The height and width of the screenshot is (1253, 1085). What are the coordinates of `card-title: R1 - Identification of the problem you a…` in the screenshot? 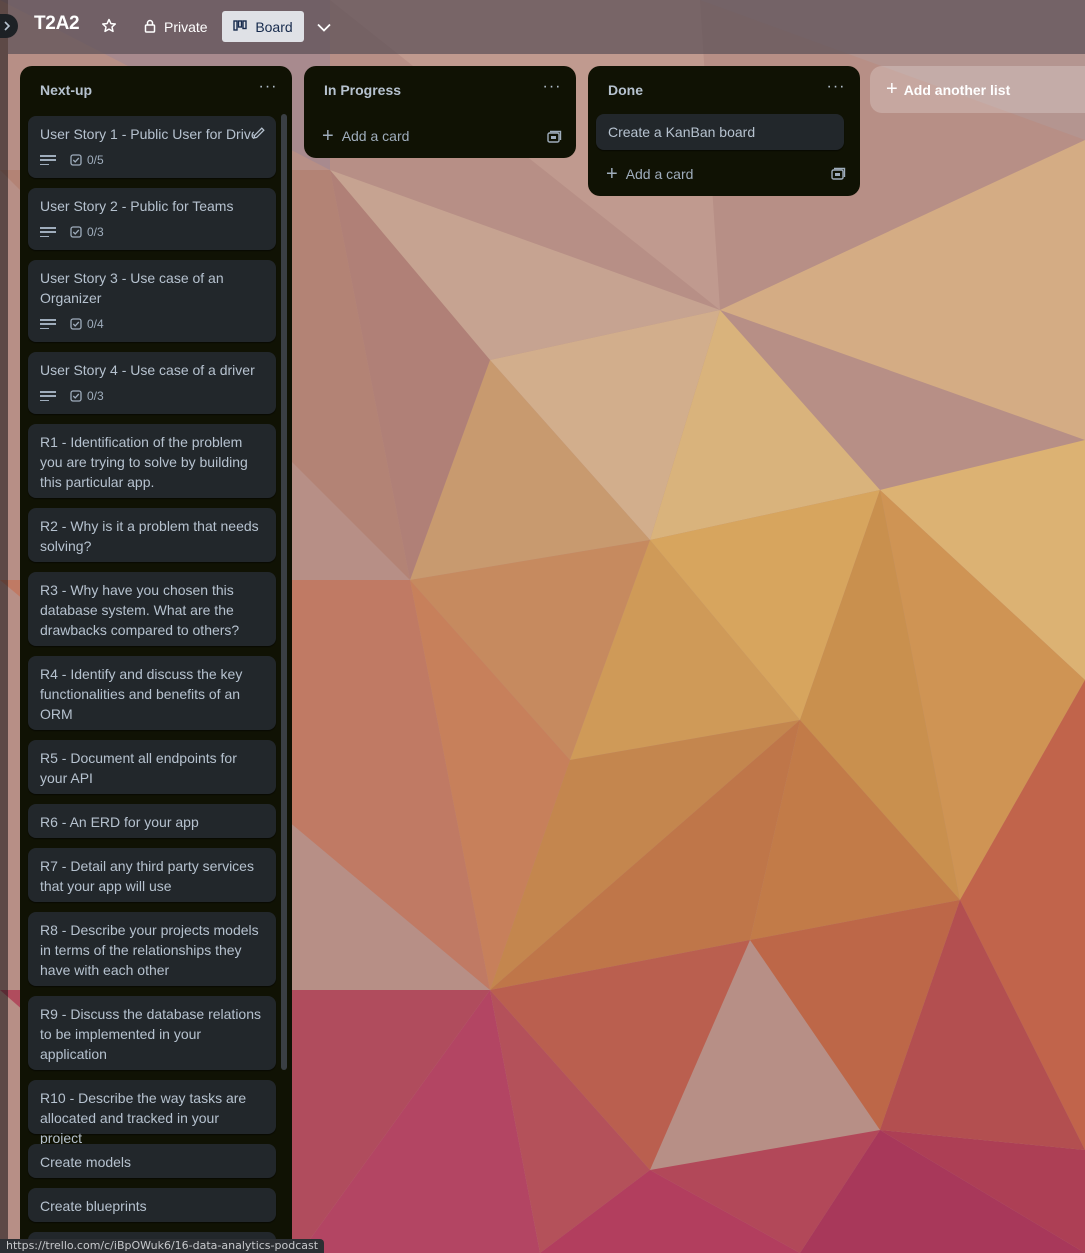 It's located at (144, 462).